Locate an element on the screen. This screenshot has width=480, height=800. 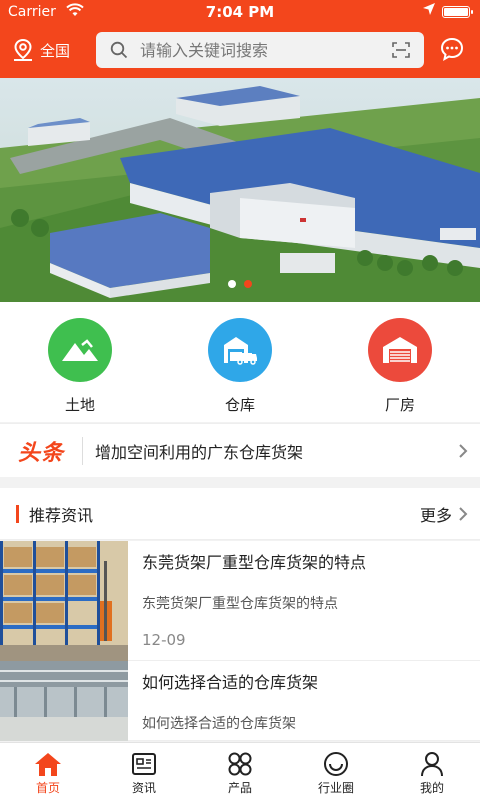
news-title: 东莞货架厂重型仓库货架的特点 is located at coordinates (254, 561).